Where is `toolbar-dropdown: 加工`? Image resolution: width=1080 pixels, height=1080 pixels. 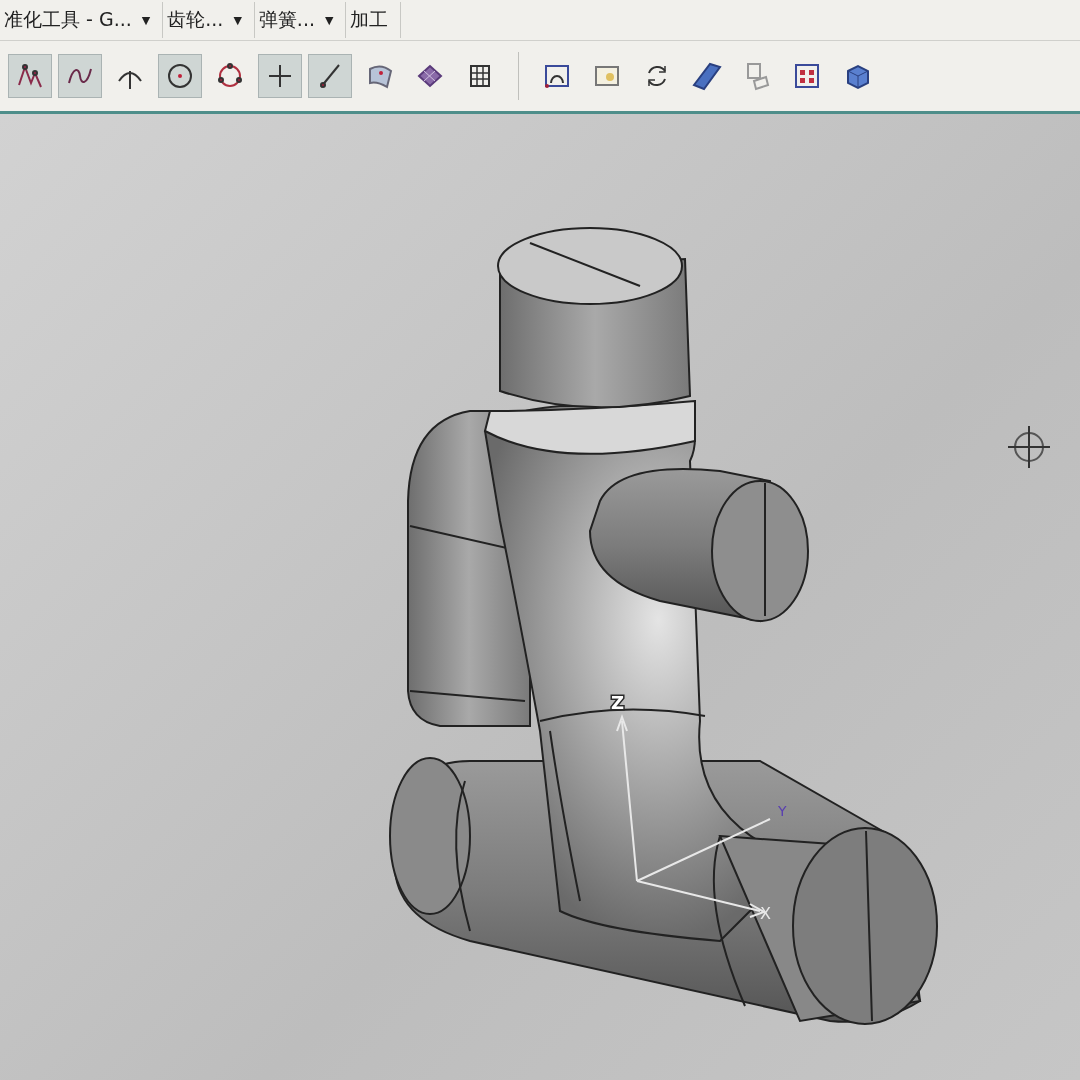 toolbar-dropdown: 加工 is located at coordinates (374, 20).